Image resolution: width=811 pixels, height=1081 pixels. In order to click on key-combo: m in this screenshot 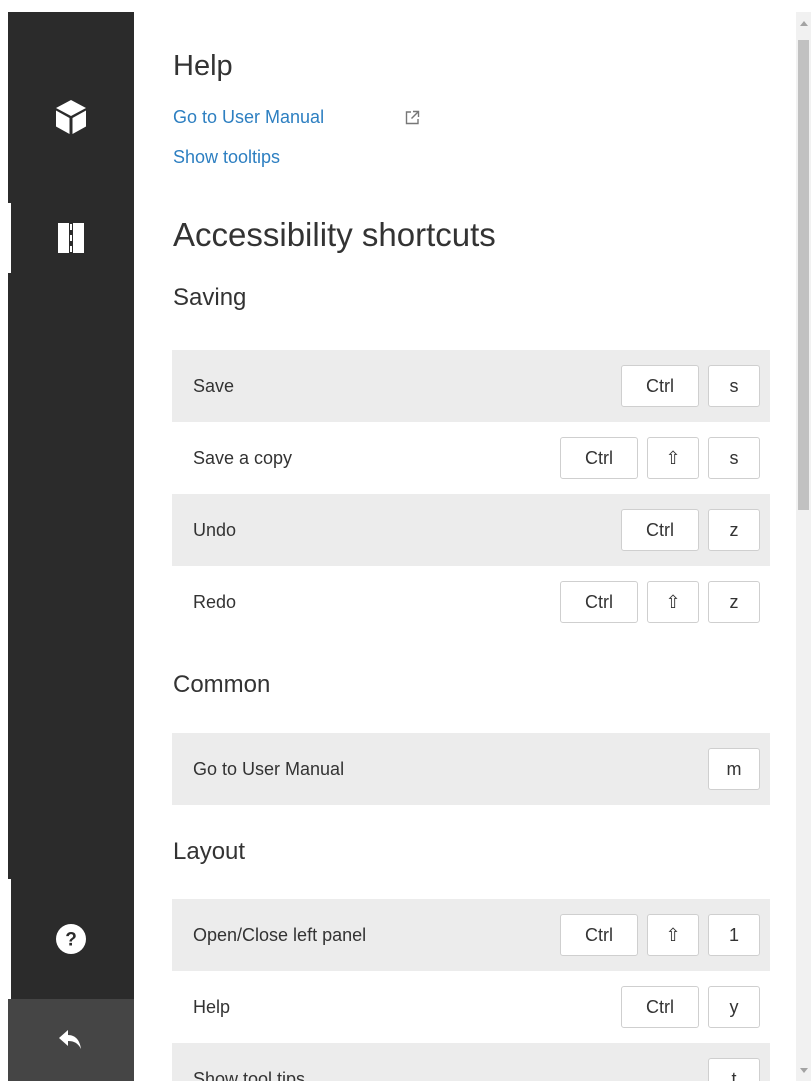, I will do `click(734, 769)`.